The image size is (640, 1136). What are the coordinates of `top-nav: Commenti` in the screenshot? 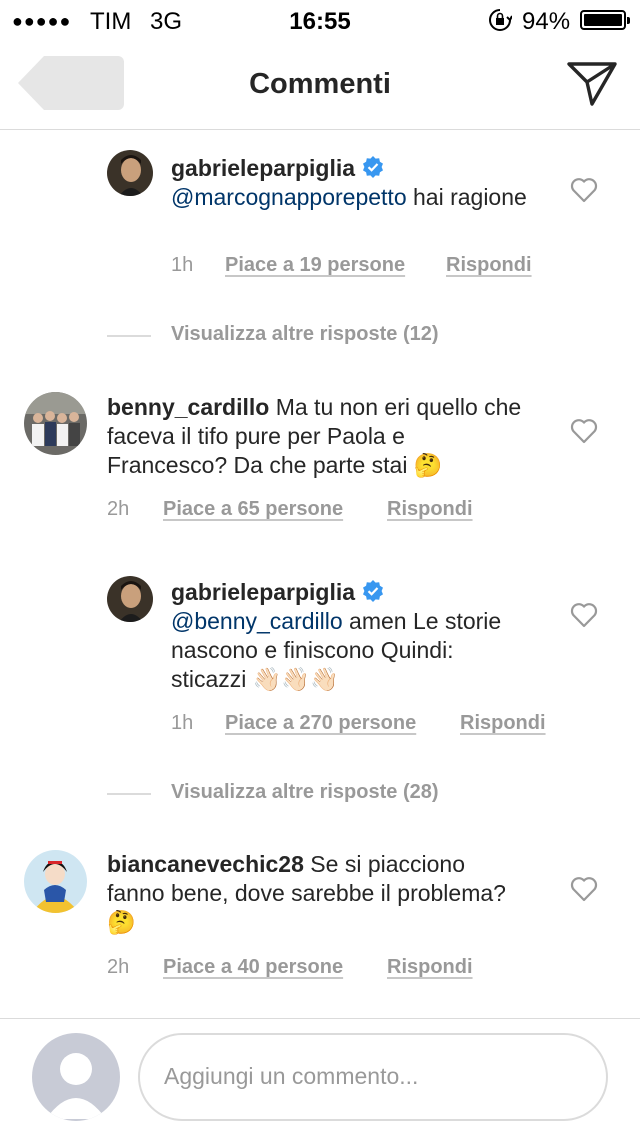 It's located at (320, 85).